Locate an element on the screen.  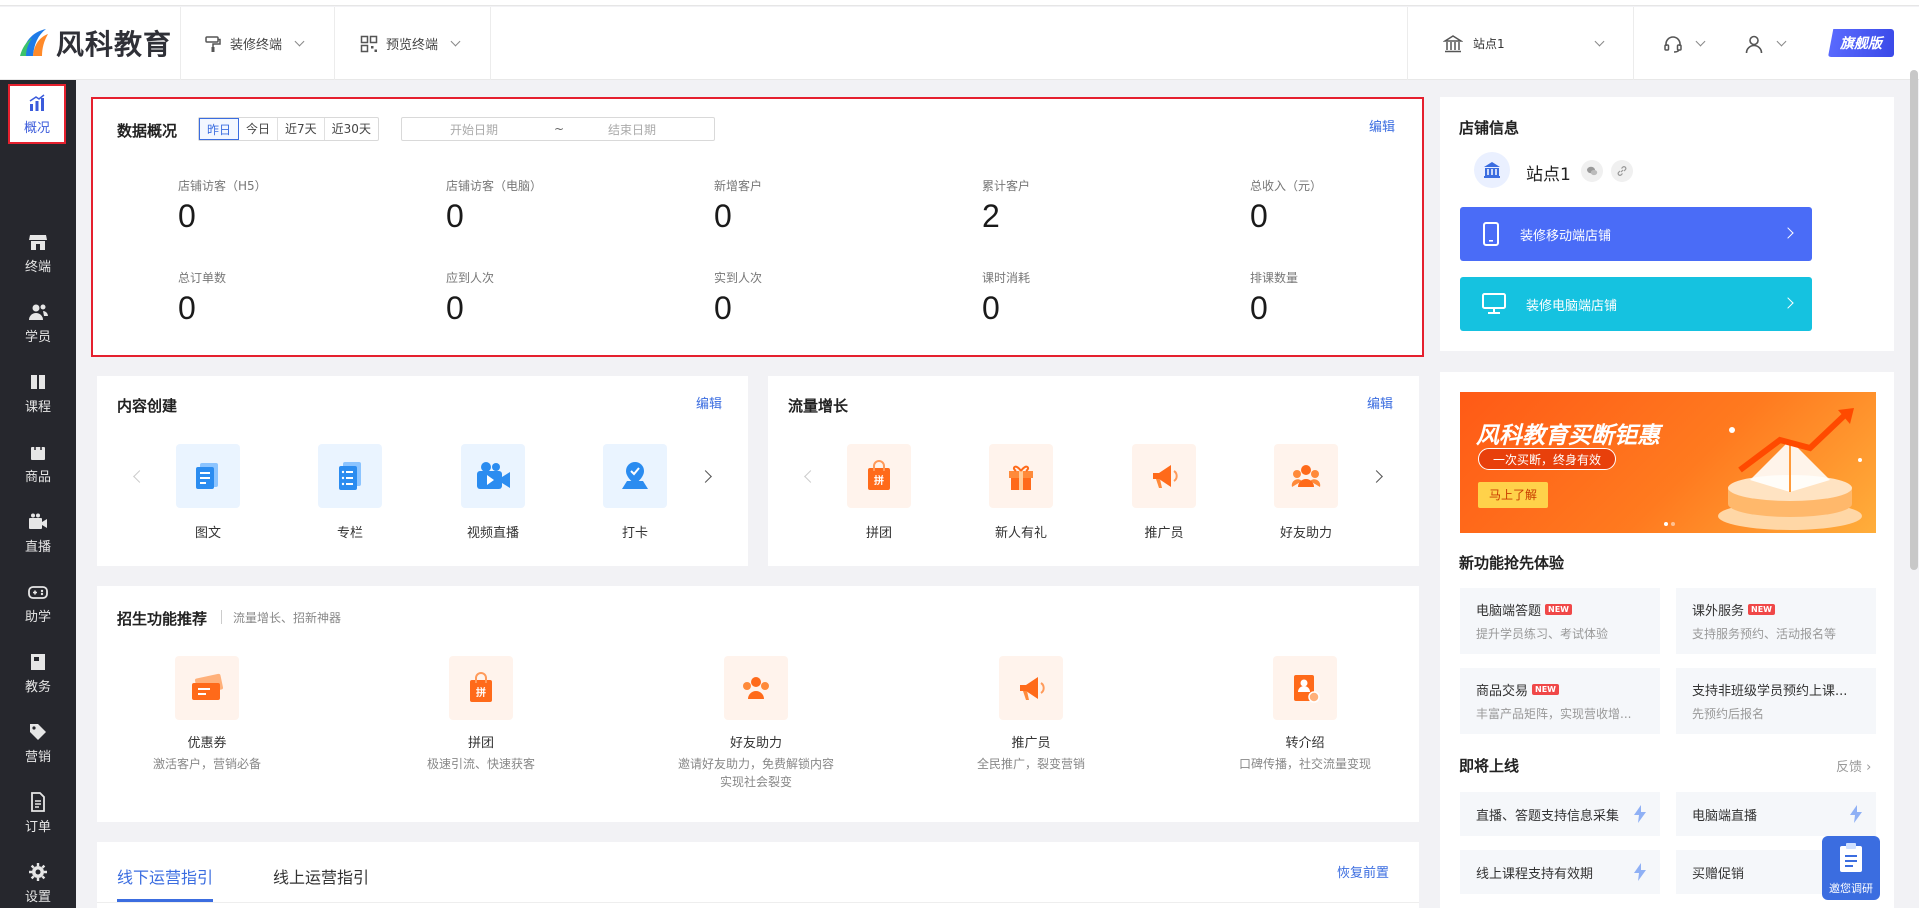
feature-title: 商品交易 is located at coordinates (1502, 691).